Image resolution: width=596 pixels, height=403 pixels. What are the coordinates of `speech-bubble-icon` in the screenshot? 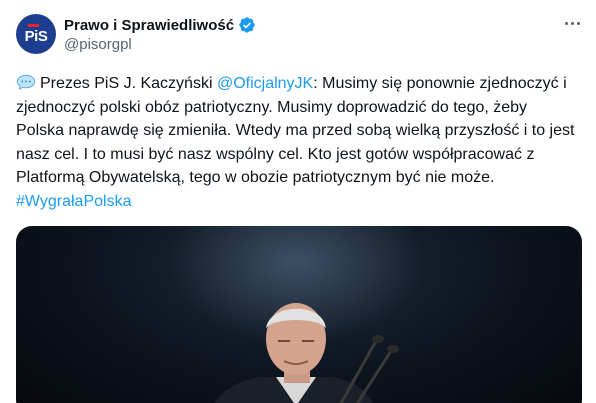 It's located at (26, 82).